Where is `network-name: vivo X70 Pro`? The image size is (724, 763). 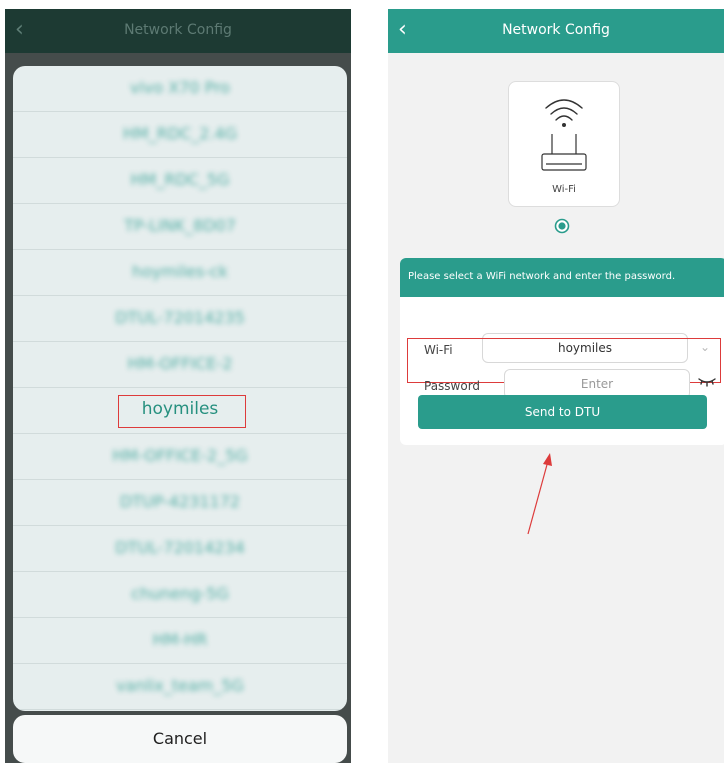
network-name: vivo X70 Pro is located at coordinates (180, 87).